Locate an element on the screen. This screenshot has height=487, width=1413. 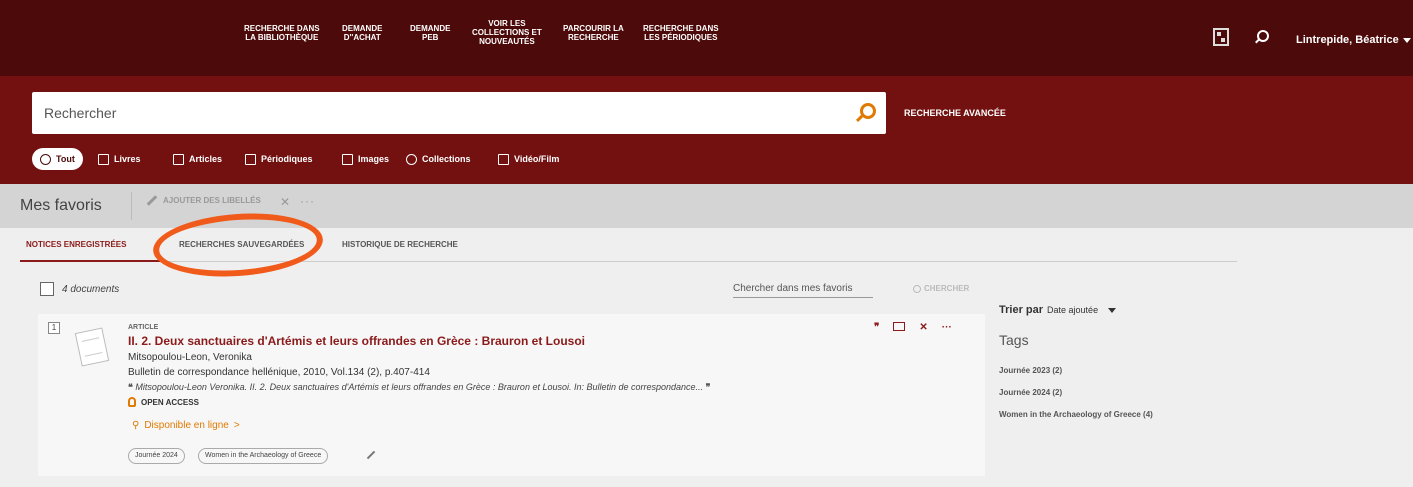
nav-label-line: LES PÉRIODIQUES is located at coordinates (681, 37).